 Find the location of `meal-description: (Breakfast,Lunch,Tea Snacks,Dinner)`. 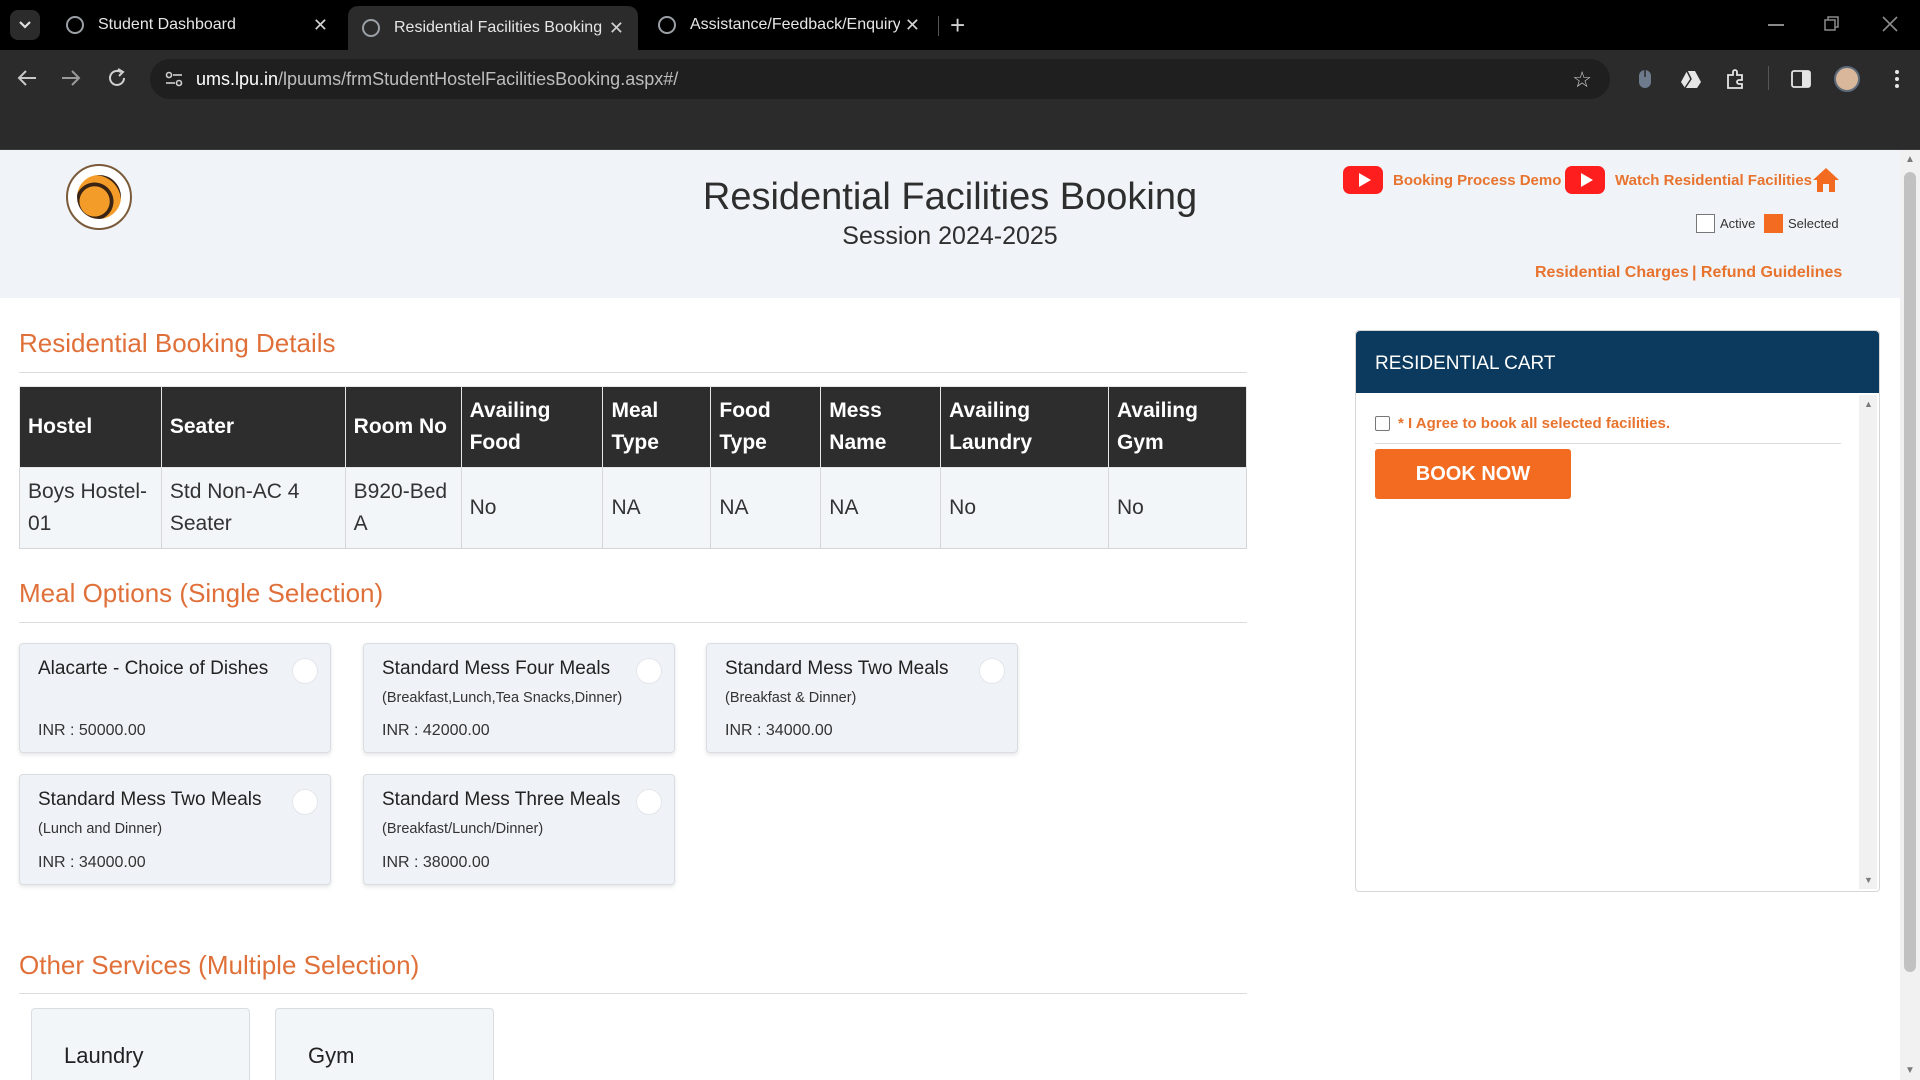

meal-description: (Breakfast,Lunch,Tea Snacks,Dinner) is located at coordinates (502, 698).